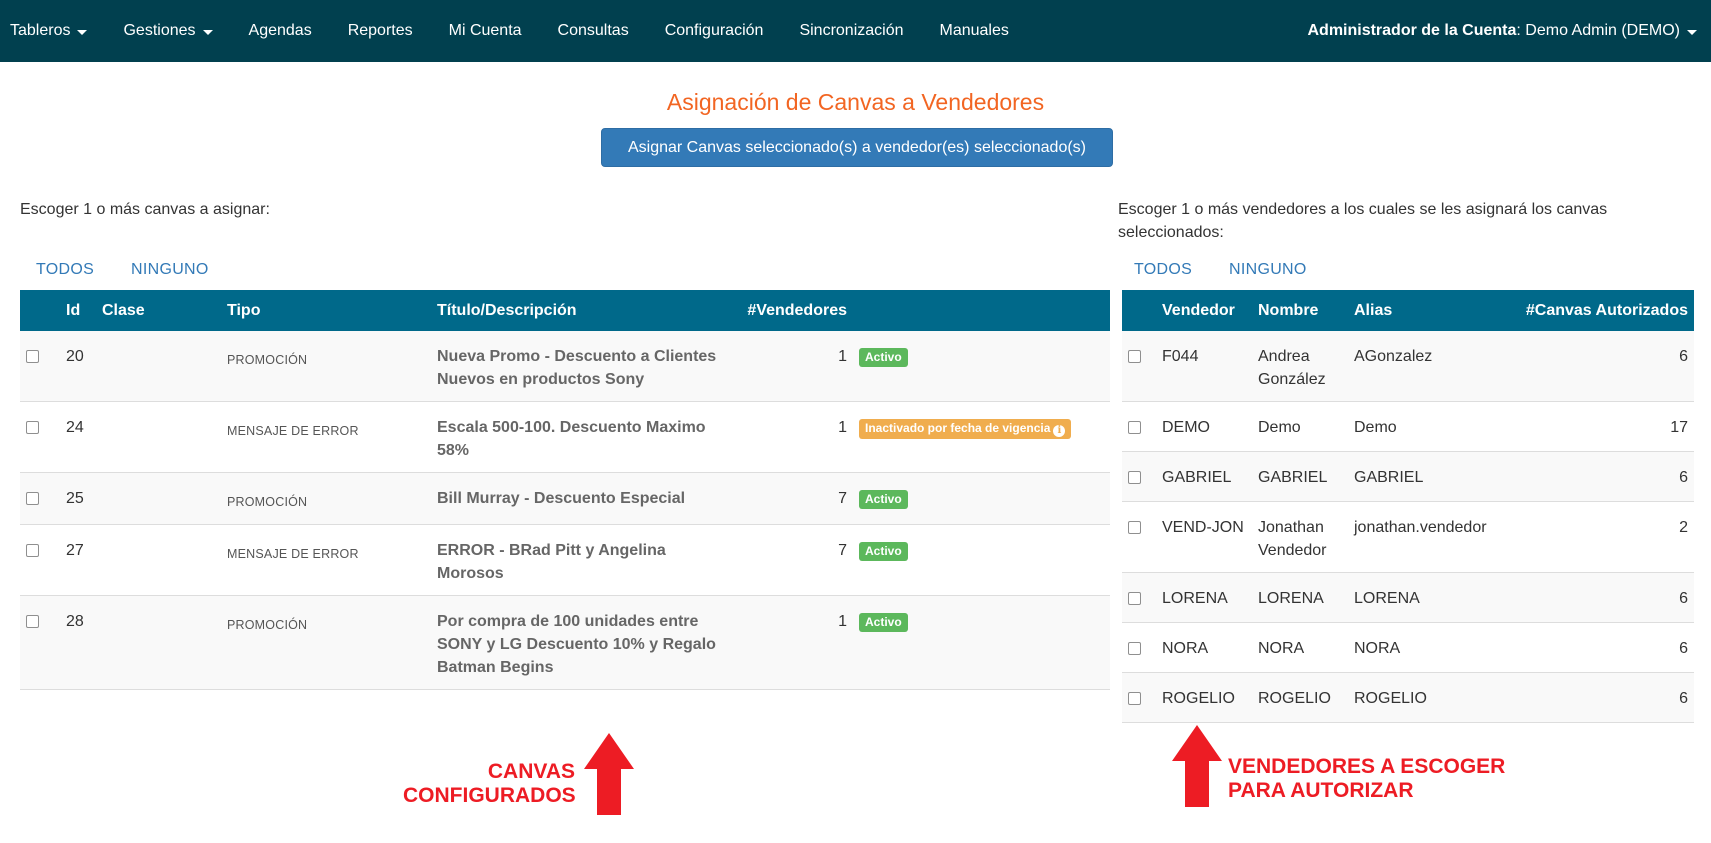  Describe the element at coordinates (1268, 270) in the screenshot. I see `vendor-select-none-link: NINGUNO` at that location.